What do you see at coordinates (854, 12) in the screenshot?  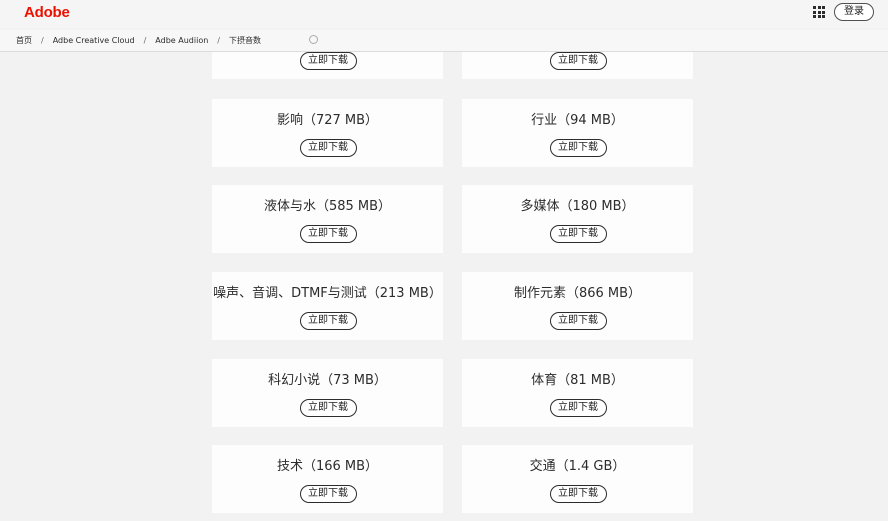 I see `sign-in-button: 登录` at bounding box center [854, 12].